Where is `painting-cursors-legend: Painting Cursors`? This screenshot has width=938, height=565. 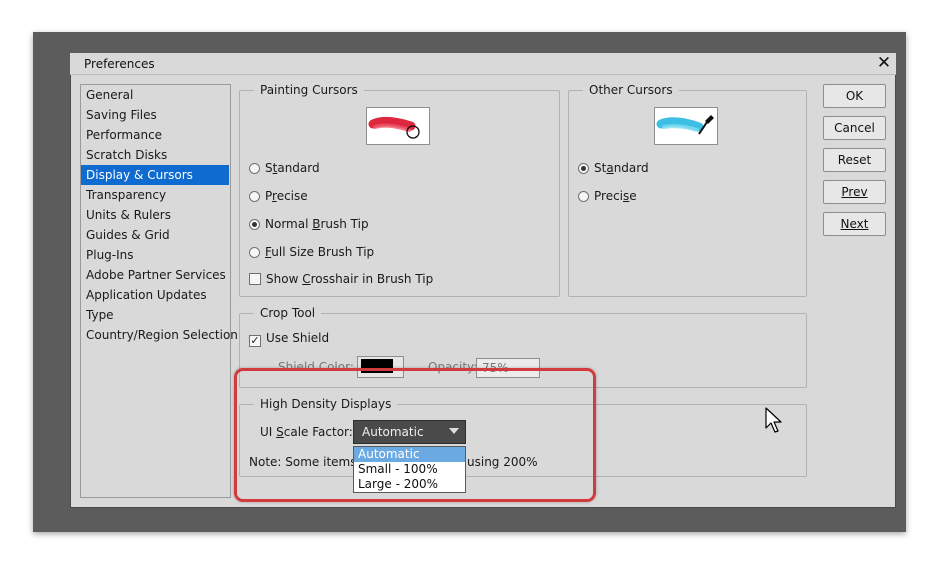 painting-cursors-legend: Painting Cursors is located at coordinates (309, 90).